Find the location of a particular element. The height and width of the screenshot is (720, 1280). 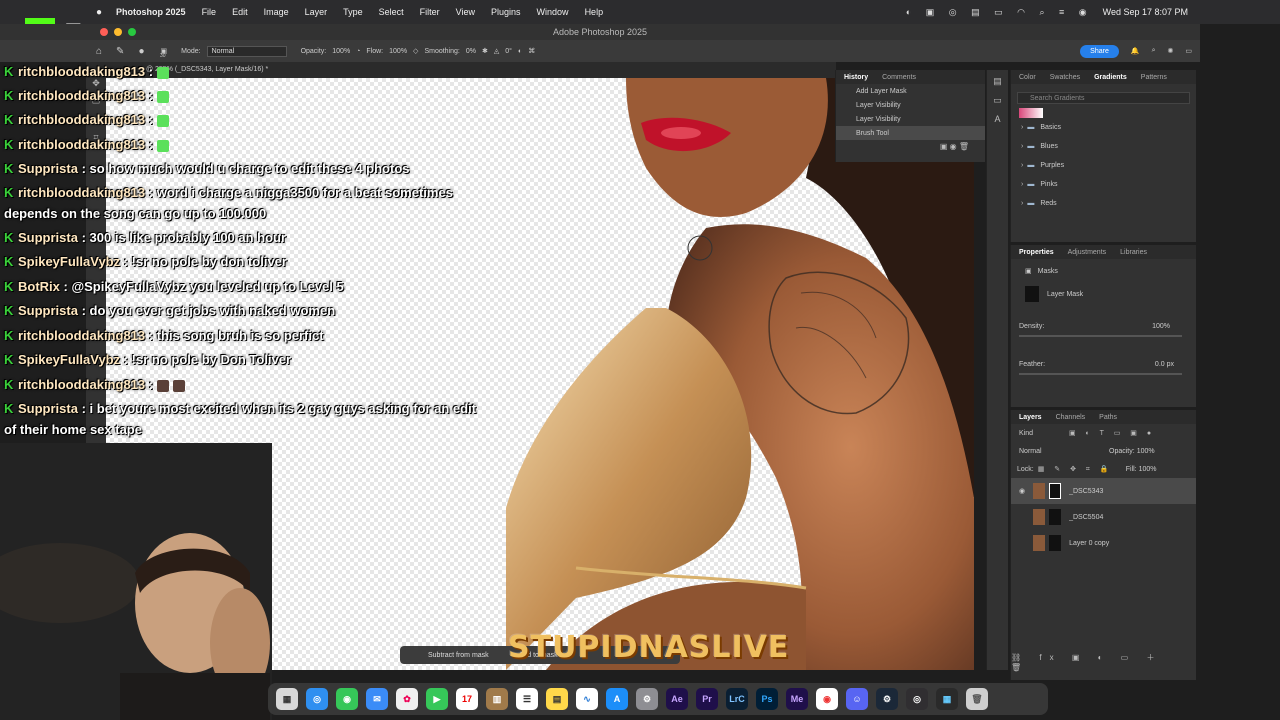

feather-value: 0.0 px is located at coordinates (1164, 364).